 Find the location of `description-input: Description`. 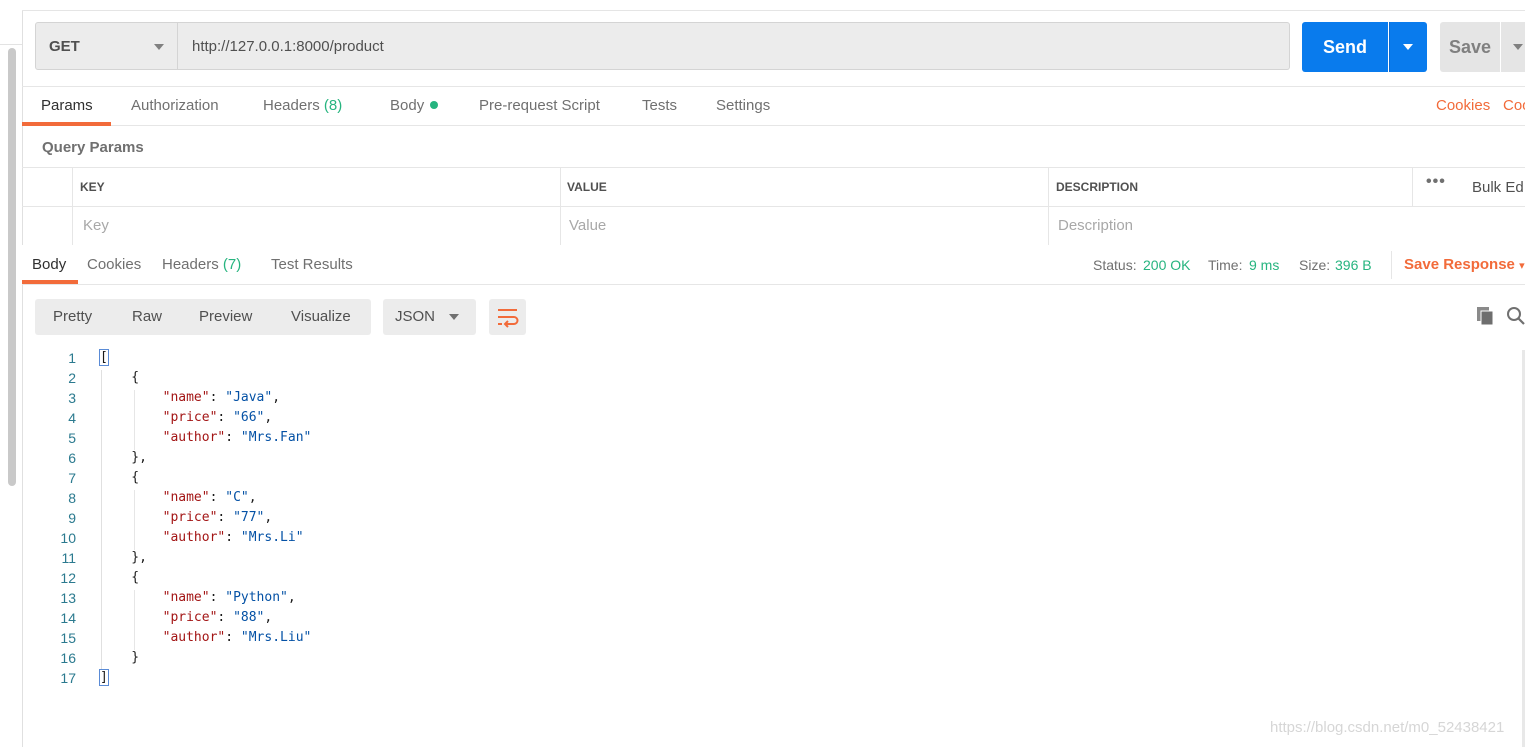

description-input: Description is located at coordinates (1095, 225).